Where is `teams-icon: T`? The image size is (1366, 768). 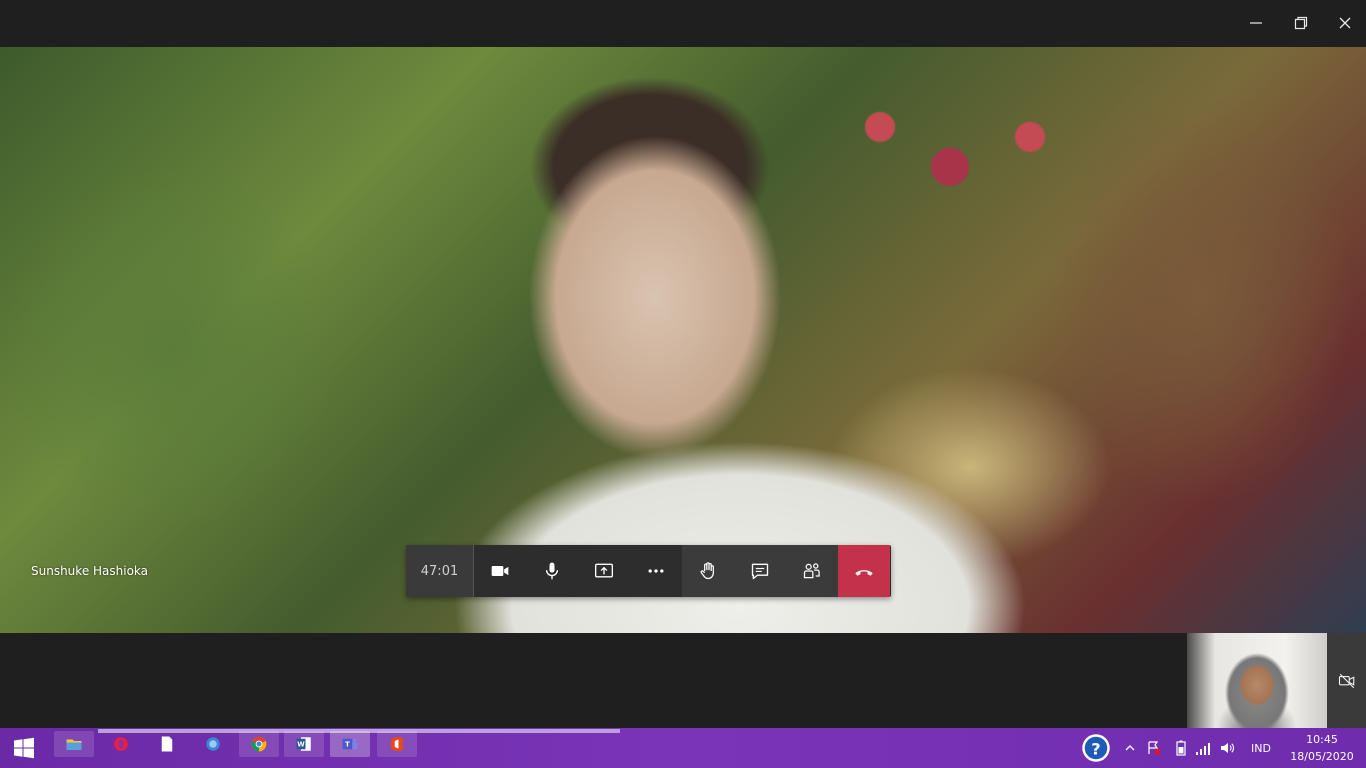
teams-icon: T is located at coordinates (350, 744).